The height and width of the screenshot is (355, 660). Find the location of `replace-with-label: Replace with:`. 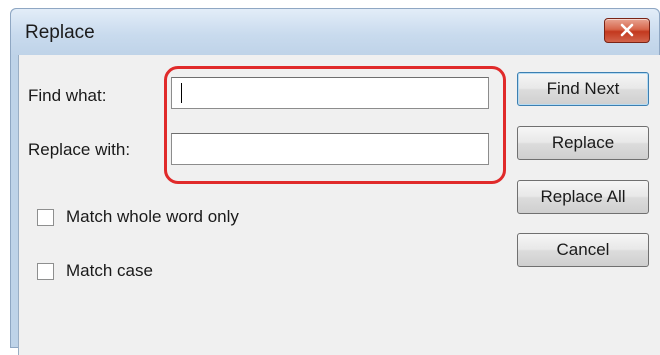

replace-with-label: Replace with: is located at coordinates (79, 149).